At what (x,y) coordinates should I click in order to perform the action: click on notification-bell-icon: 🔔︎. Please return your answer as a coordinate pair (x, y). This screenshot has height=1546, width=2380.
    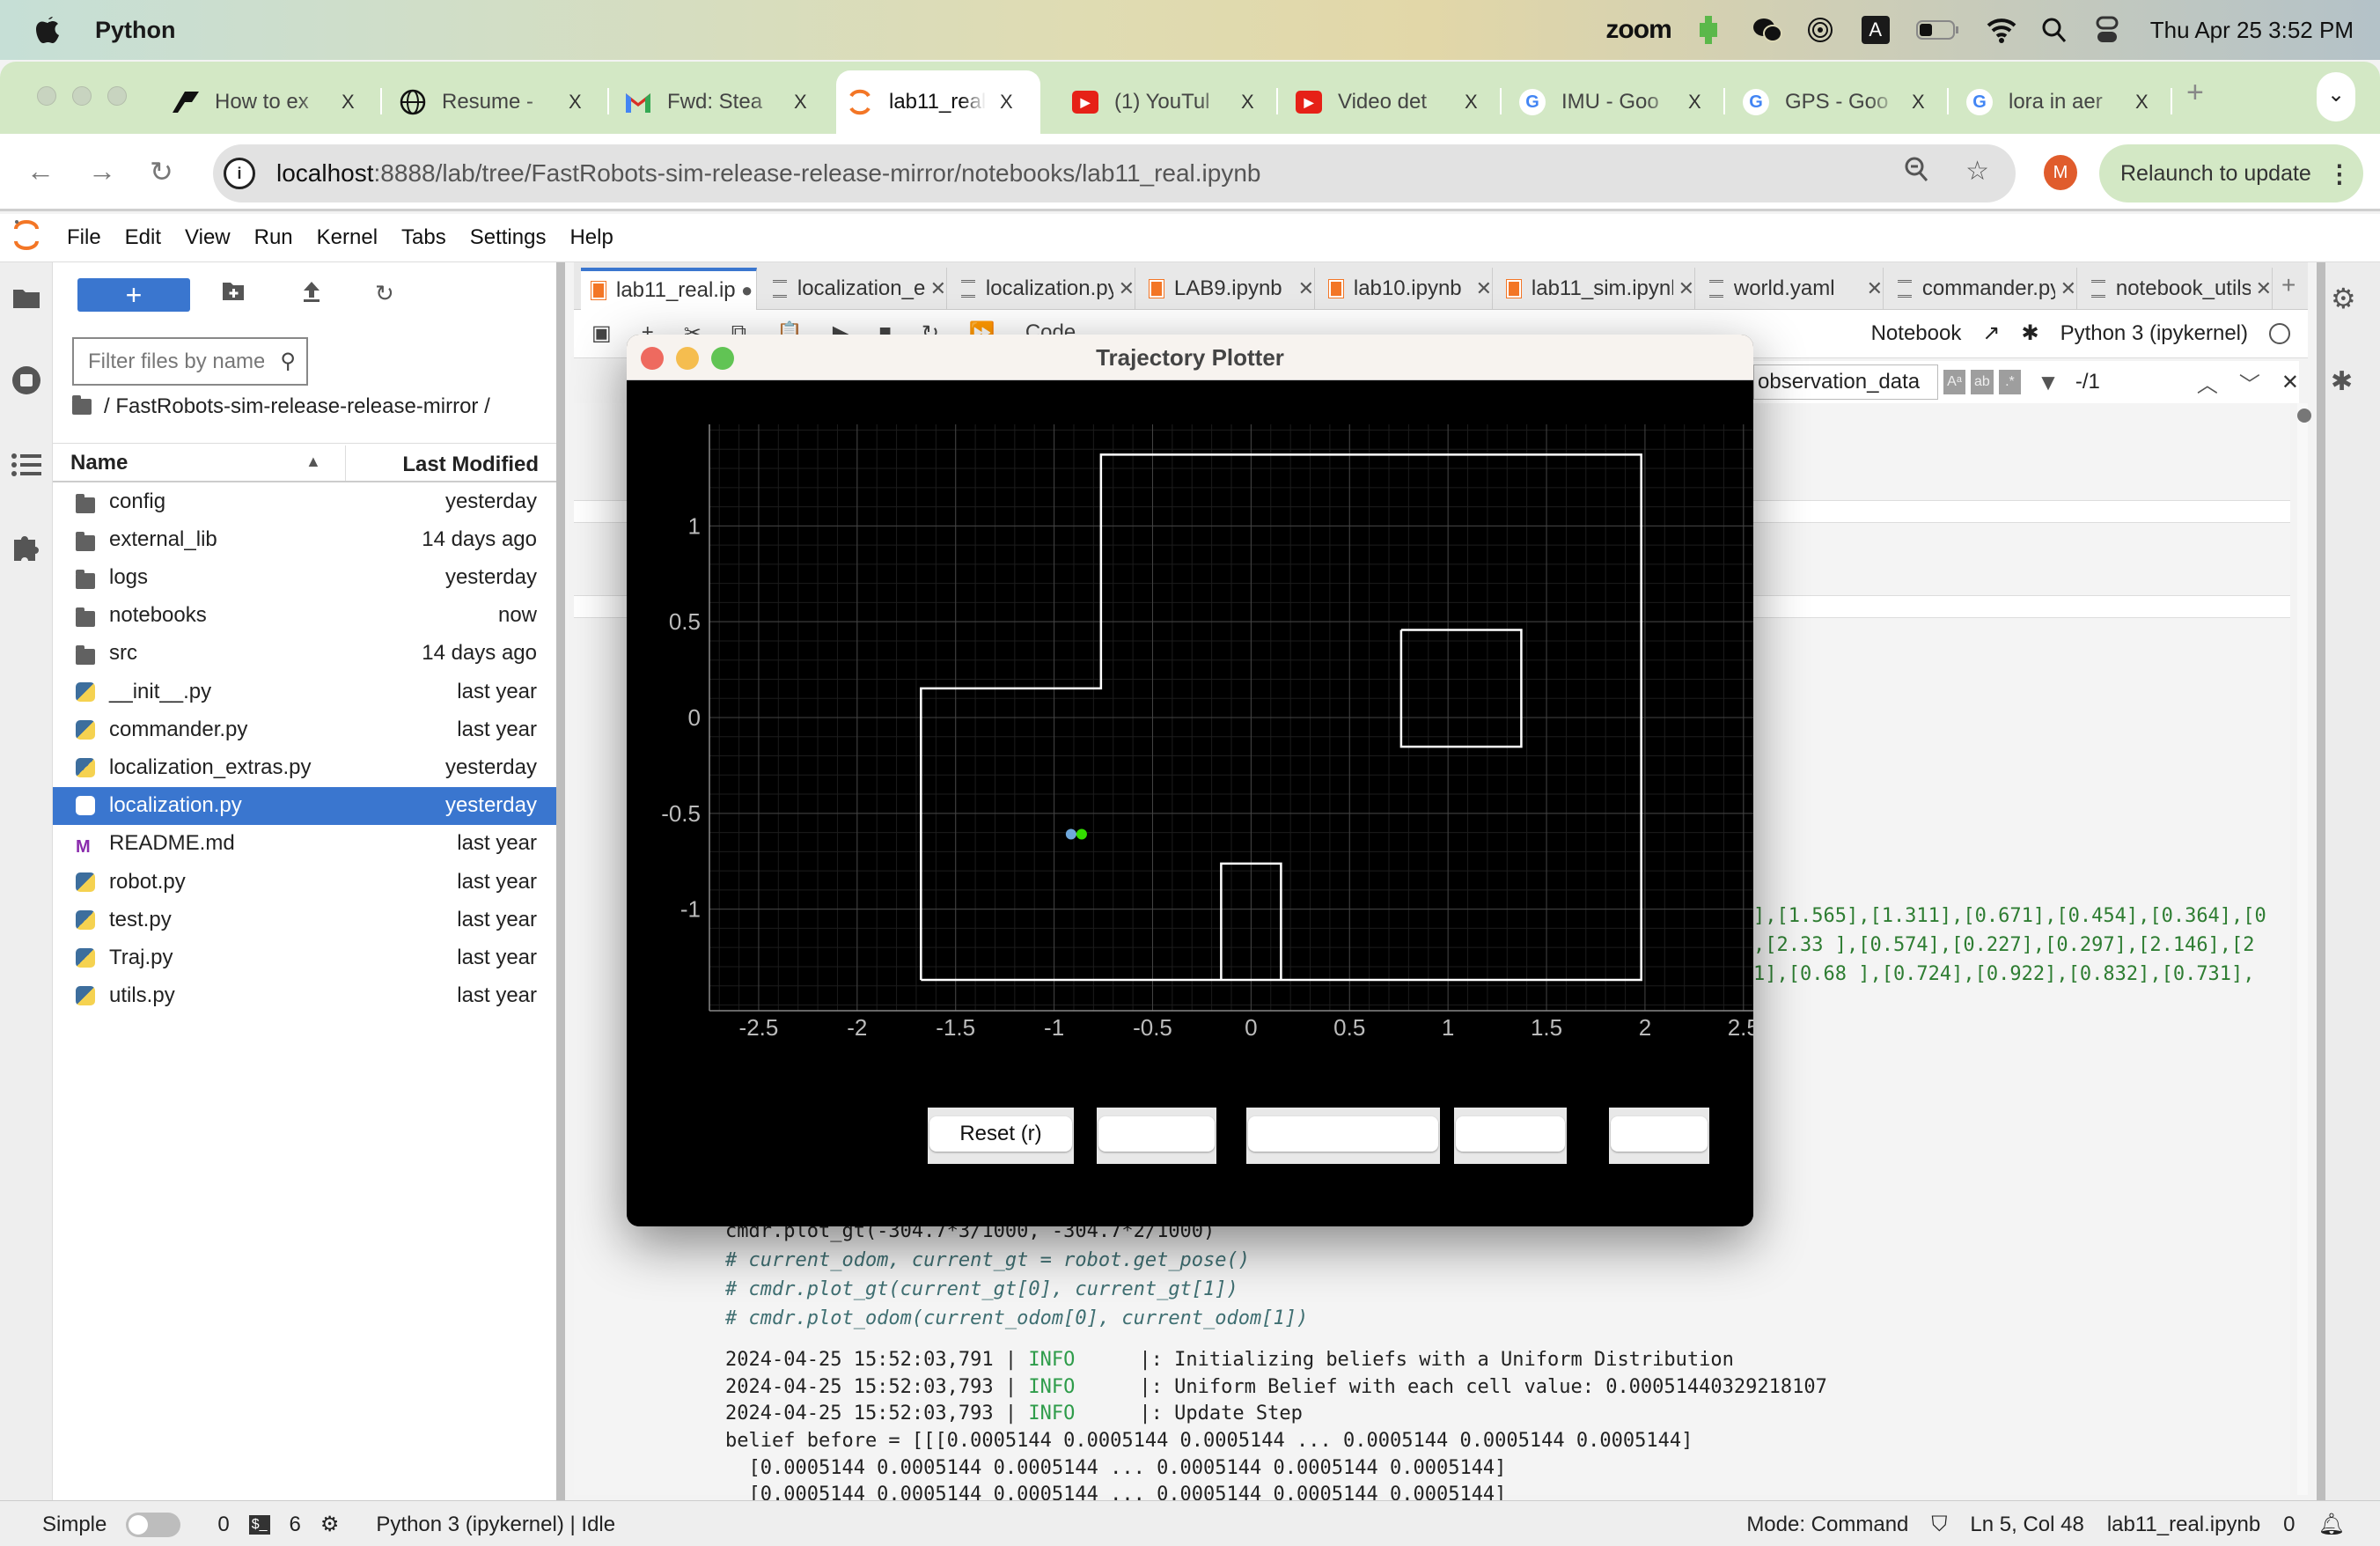
    Looking at the image, I should click on (2331, 1524).